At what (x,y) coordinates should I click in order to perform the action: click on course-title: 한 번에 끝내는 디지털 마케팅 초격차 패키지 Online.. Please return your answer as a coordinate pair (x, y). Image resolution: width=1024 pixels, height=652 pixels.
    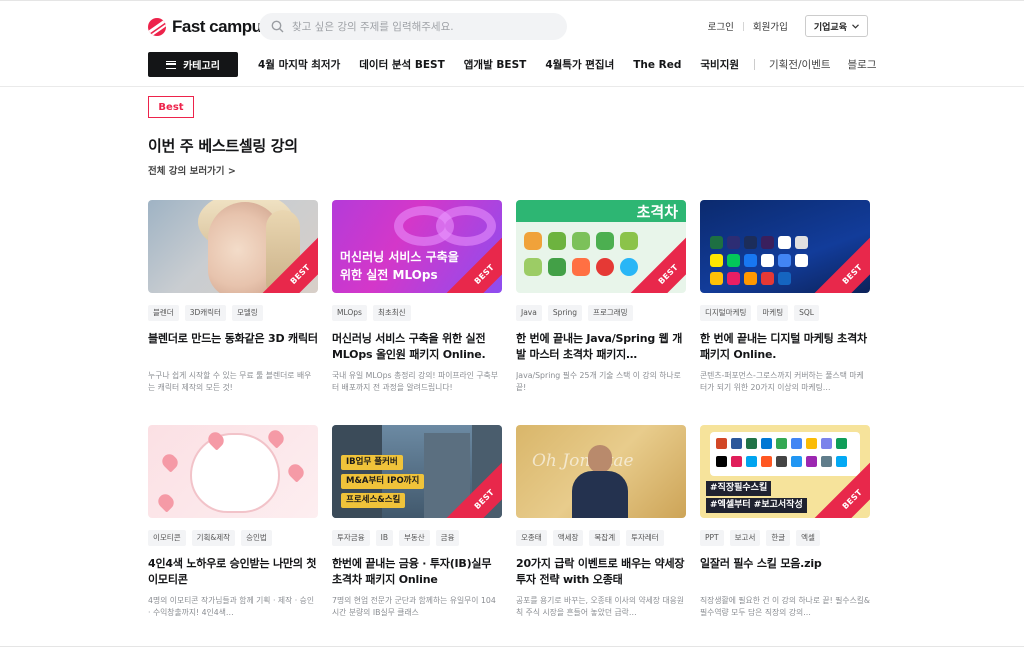
    Looking at the image, I should click on (785, 347).